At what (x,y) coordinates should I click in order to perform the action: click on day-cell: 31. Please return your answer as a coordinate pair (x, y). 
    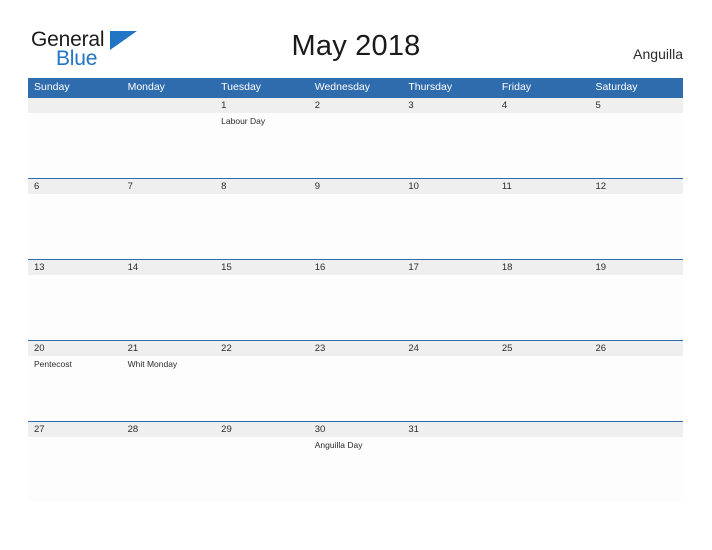
    Looking at the image, I should click on (449, 462).